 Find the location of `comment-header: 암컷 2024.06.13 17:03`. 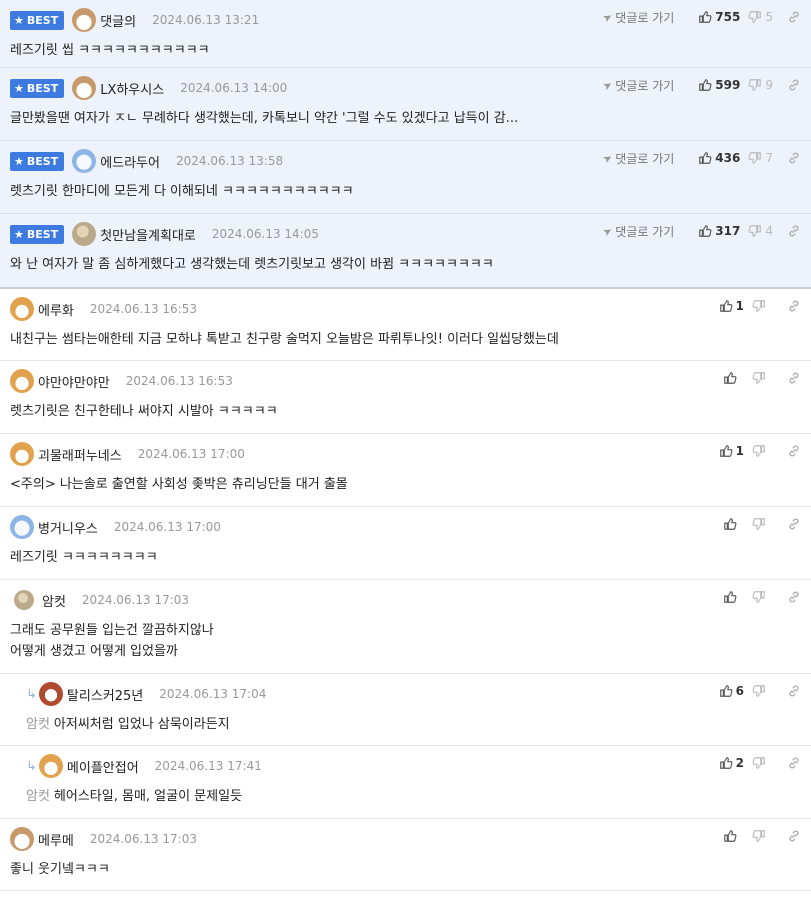

comment-header: 암컷 2024.06.13 17:03 is located at coordinates (99, 600).